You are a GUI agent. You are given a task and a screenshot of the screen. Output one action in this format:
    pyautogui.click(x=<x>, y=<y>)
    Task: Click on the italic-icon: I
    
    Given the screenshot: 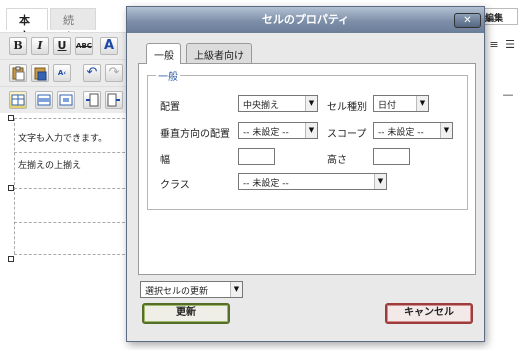 What is the action you would take?
    pyautogui.click(x=40, y=46)
    